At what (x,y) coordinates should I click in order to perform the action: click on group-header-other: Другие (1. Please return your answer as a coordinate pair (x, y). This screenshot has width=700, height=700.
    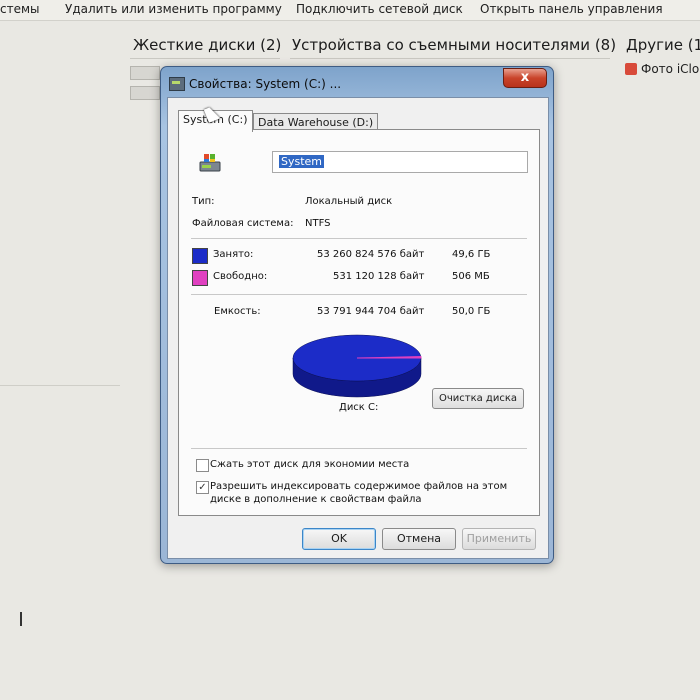
    Looking at the image, I should click on (663, 45).